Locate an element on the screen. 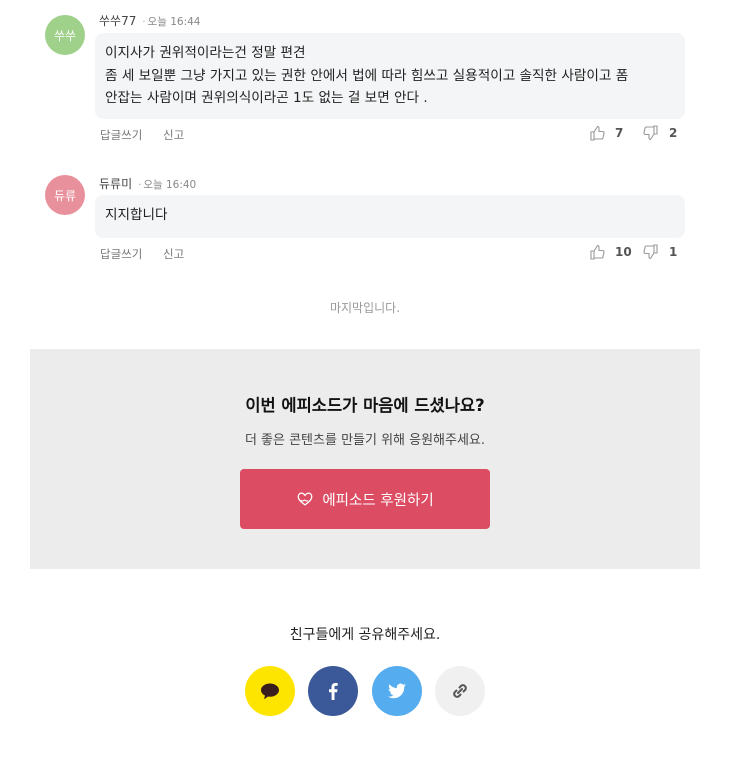  support-button-label: 에피소드 후원하기 is located at coordinates (378, 500).